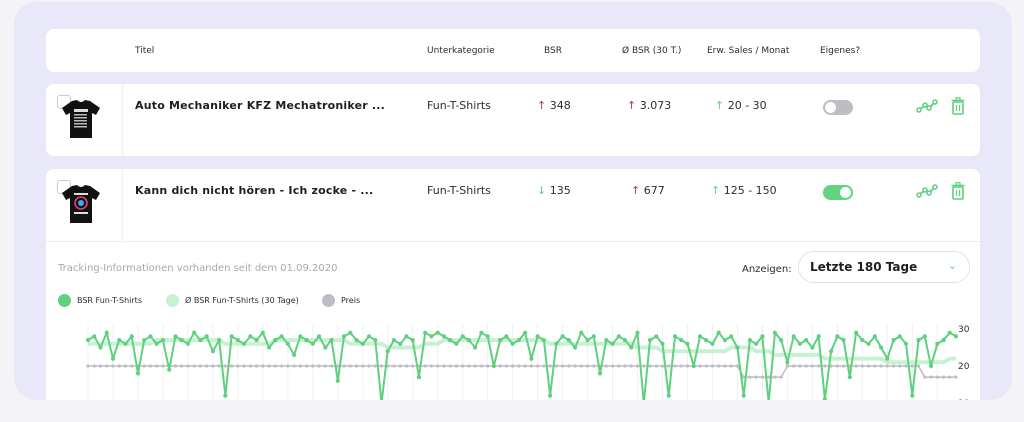  I want to click on legend-item-avg-bsr: Ø BSR Fun-T-Shirts (30 Tage), so click(232, 300).